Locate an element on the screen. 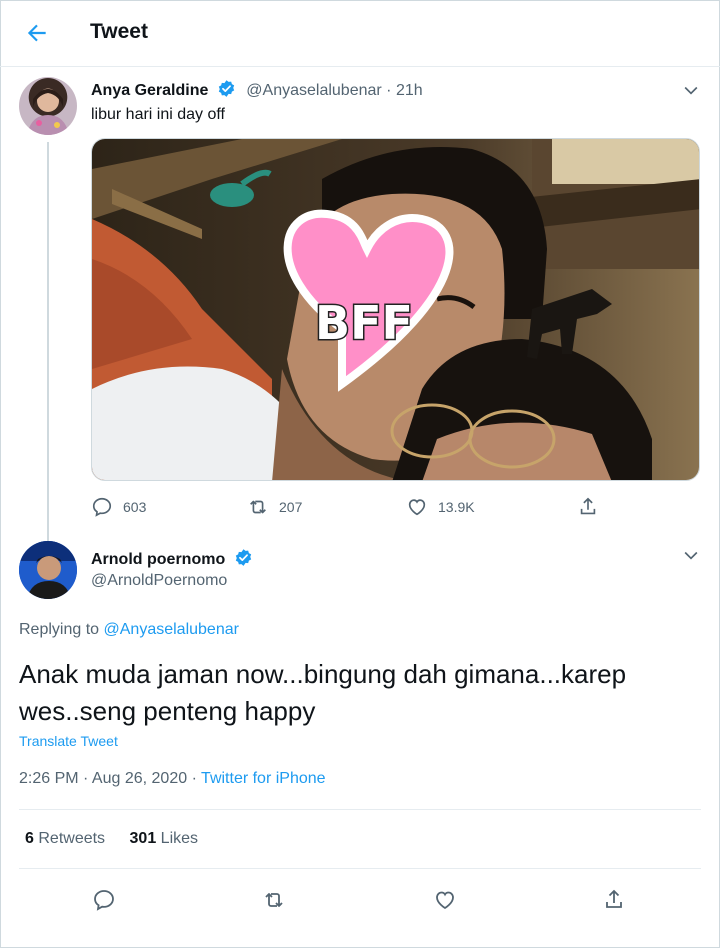  page-title: Tweet is located at coordinates (119, 31).